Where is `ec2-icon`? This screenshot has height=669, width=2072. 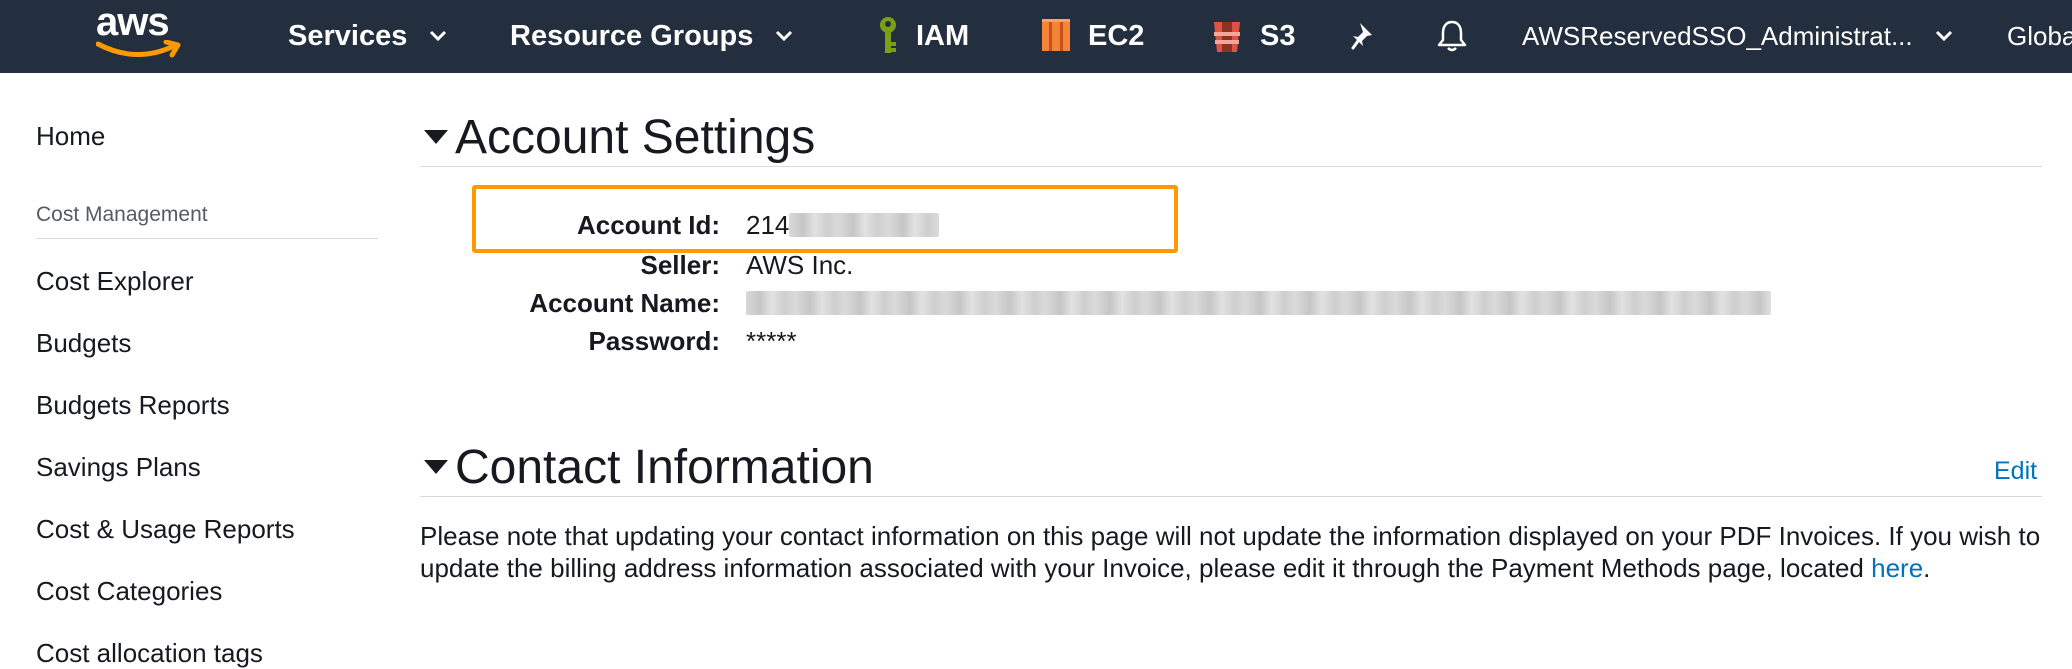 ec2-icon is located at coordinates (1056, 36).